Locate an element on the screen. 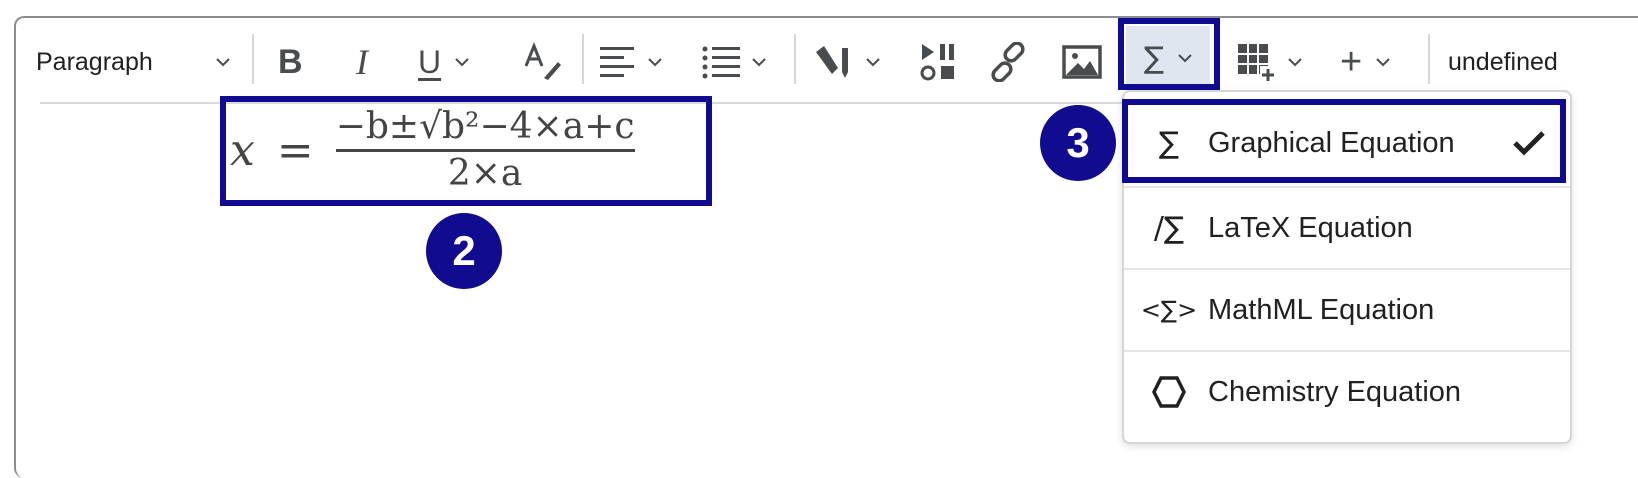  insert-stuff-dropdown is located at coordinates (847, 62).